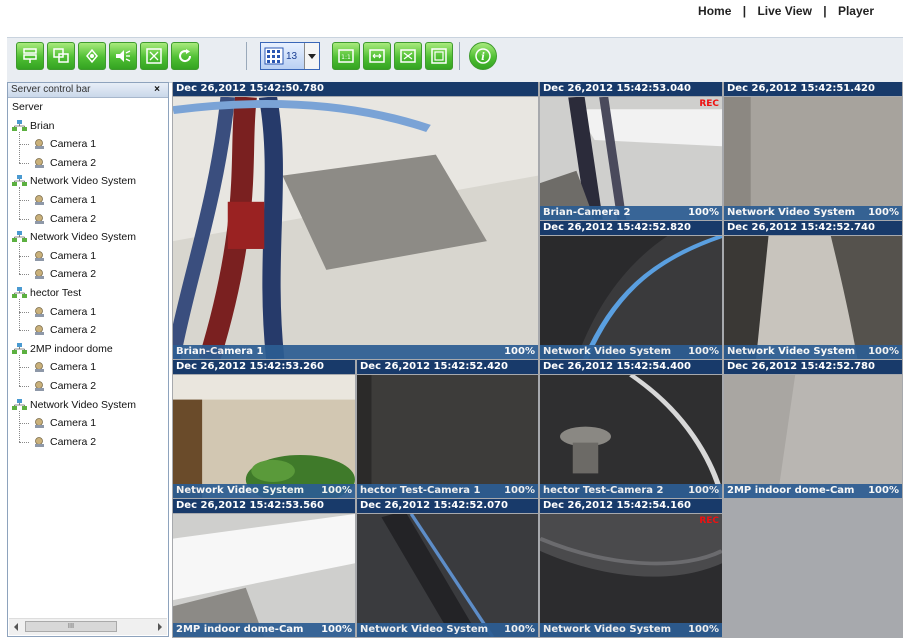 This screenshot has width=904, height=642. I want to click on server-list-icon, so click(30, 55).